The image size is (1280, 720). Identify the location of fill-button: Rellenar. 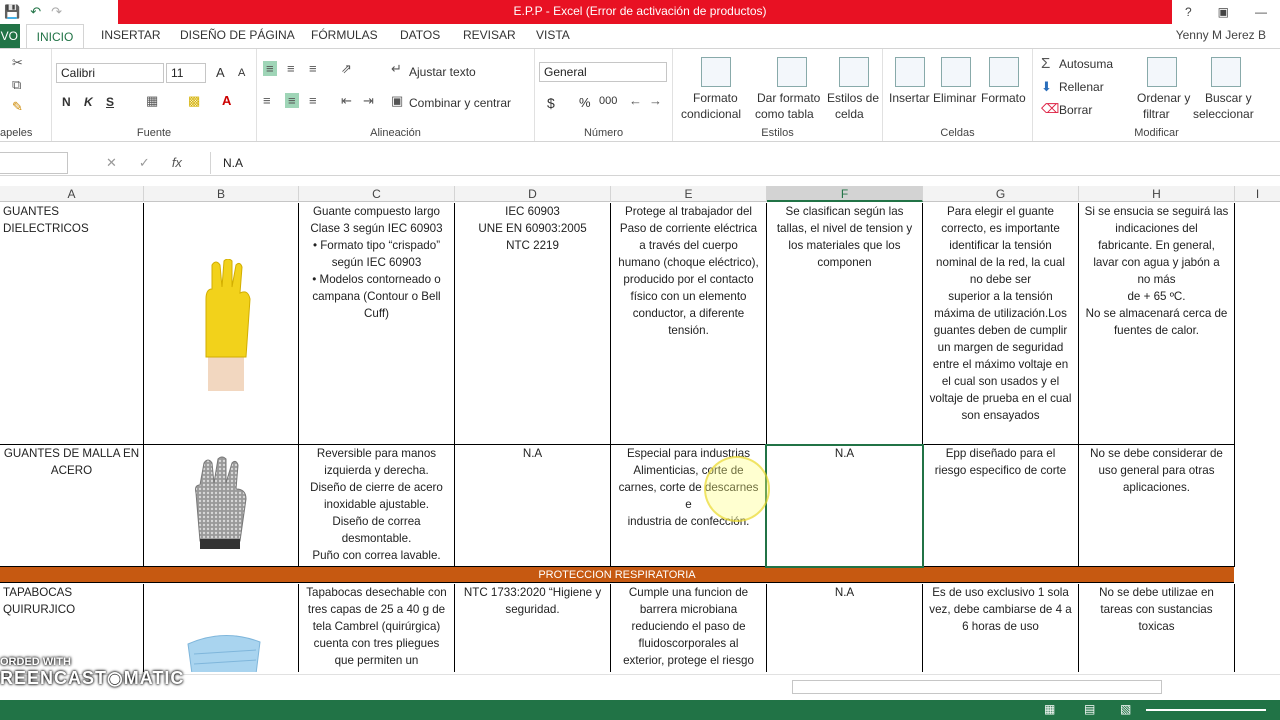
(1081, 87).